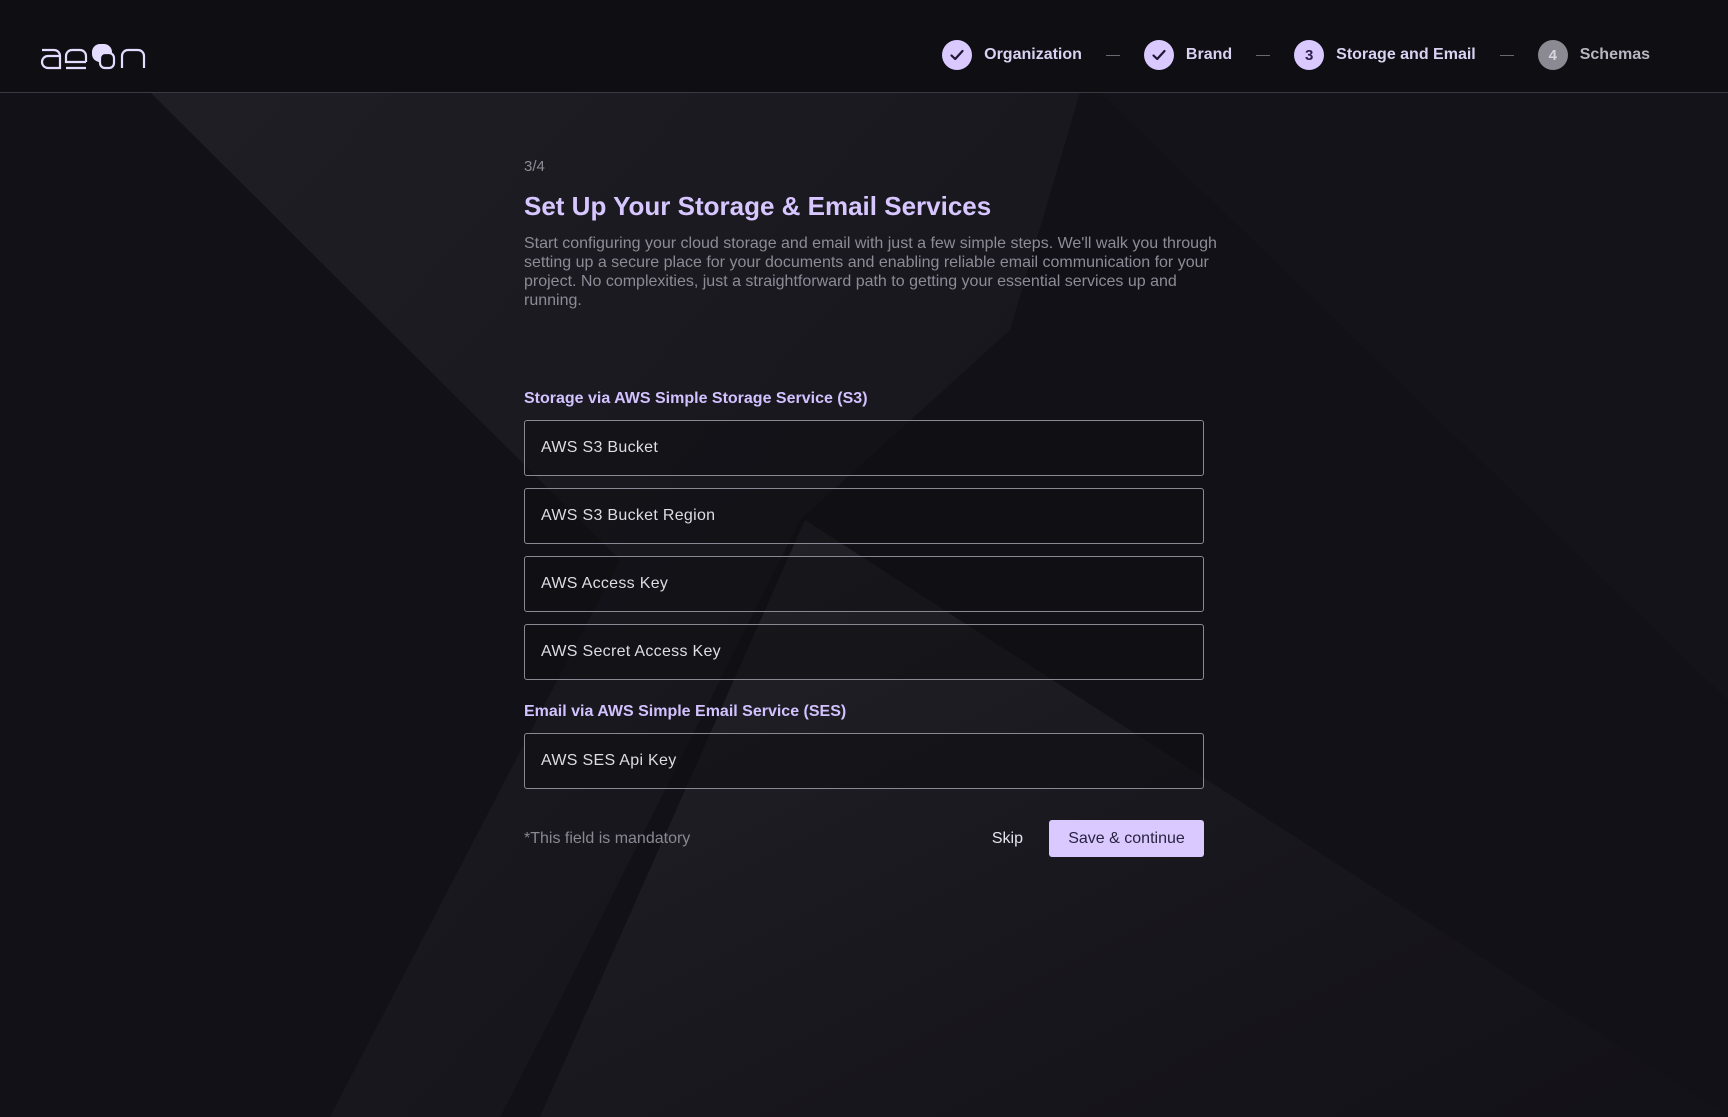  I want to click on step-storage-and-email: 3 Storage and Email, so click(1385, 55).